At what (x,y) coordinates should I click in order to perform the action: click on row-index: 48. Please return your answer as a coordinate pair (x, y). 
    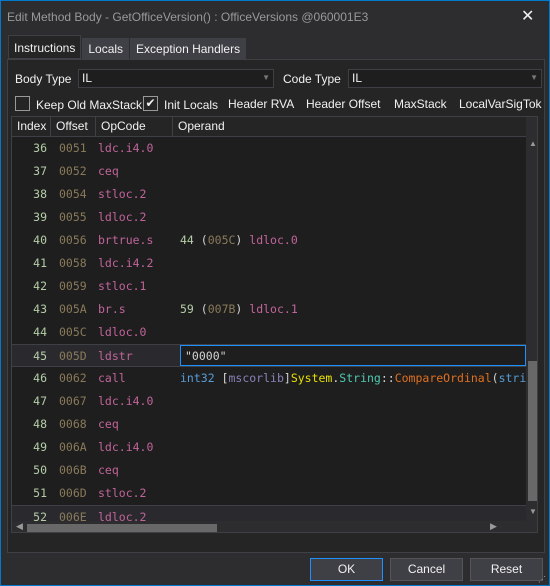
    Looking at the image, I should click on (40, 424).